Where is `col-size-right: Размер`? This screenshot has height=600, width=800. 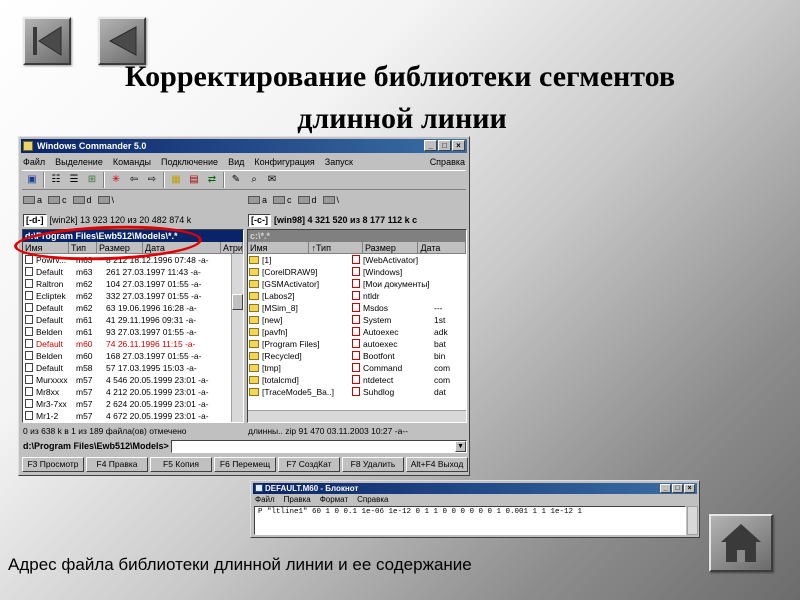 col-size-right: Размер is located at coordinates (391, 247).